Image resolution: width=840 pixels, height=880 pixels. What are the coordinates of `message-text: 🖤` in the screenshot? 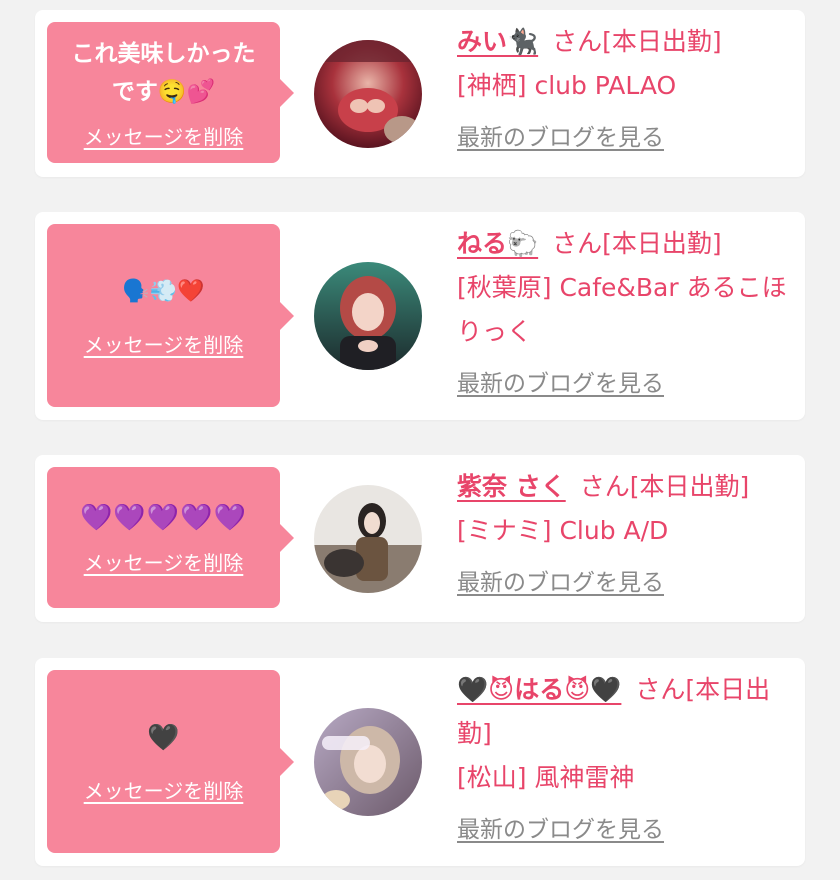 It's located at (163, 738).